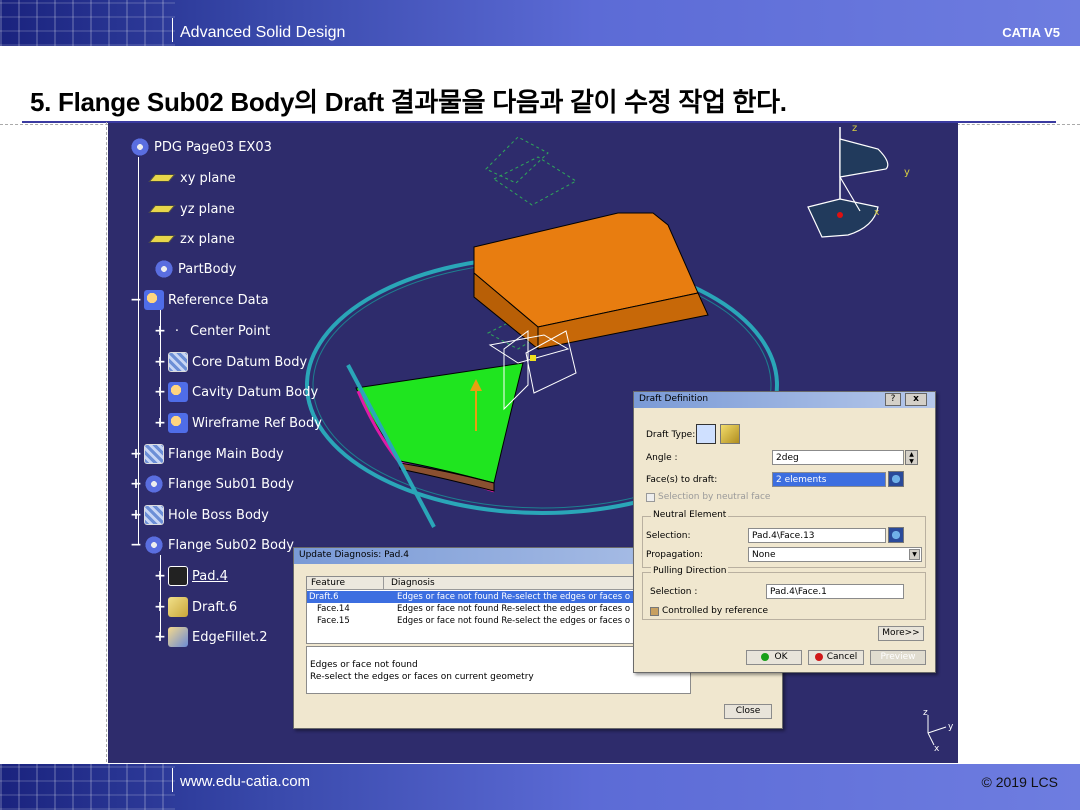 The width and height of the screenshot is (1080, 810). Describe the element at coordinates (896, 479) in the screenshot. I see `select-faces-icon` at that location.